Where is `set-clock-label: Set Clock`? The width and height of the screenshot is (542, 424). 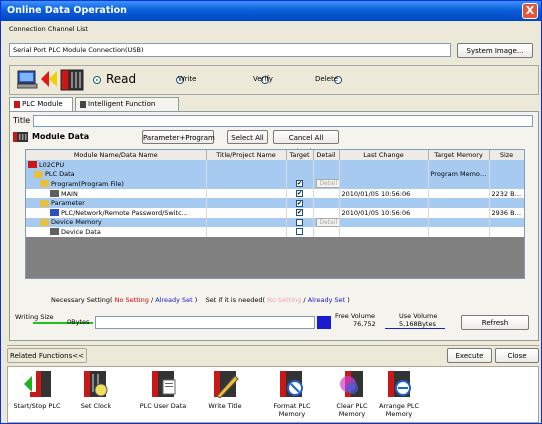 set-clock-label: Set Clock is located at coordinates (96, 406).